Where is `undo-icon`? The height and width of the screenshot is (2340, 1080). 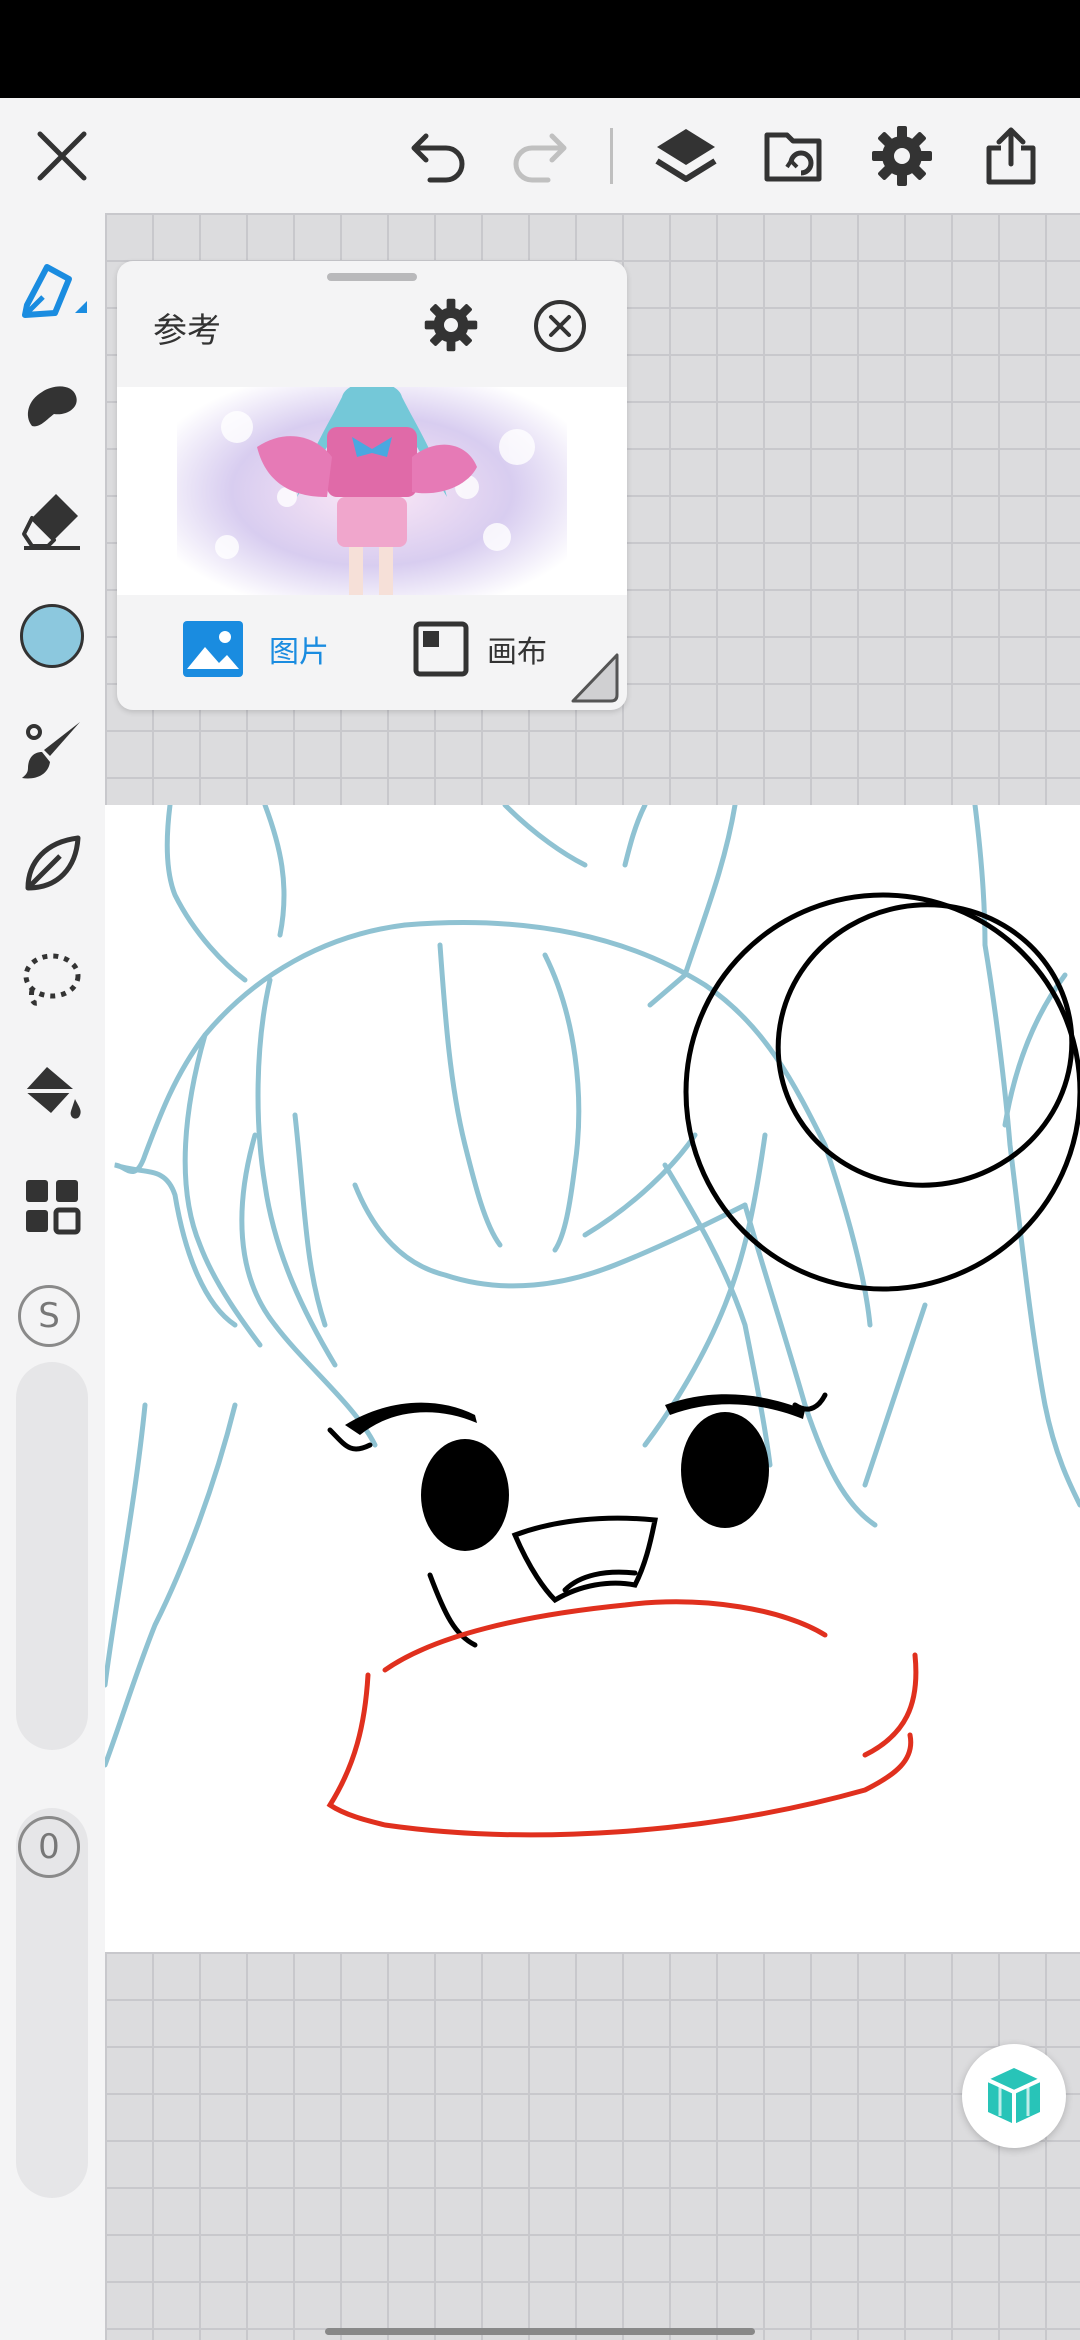 undo-icon is located at coordinates (440, 156).